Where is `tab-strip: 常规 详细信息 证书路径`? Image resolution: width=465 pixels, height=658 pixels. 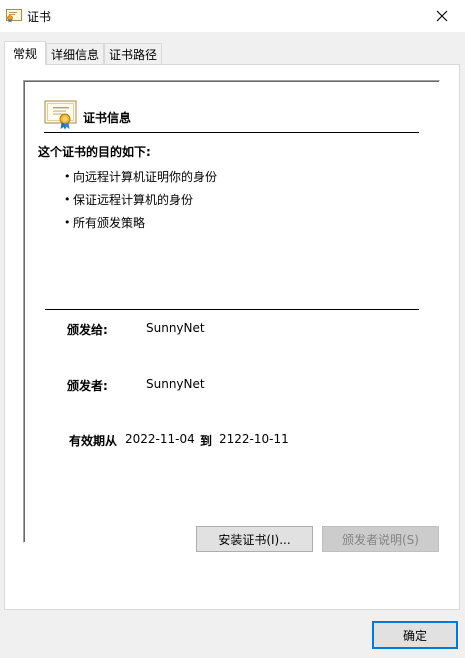
tab-strip: 常规 详细信息 证书路径 is located at coordinates (83, 53).